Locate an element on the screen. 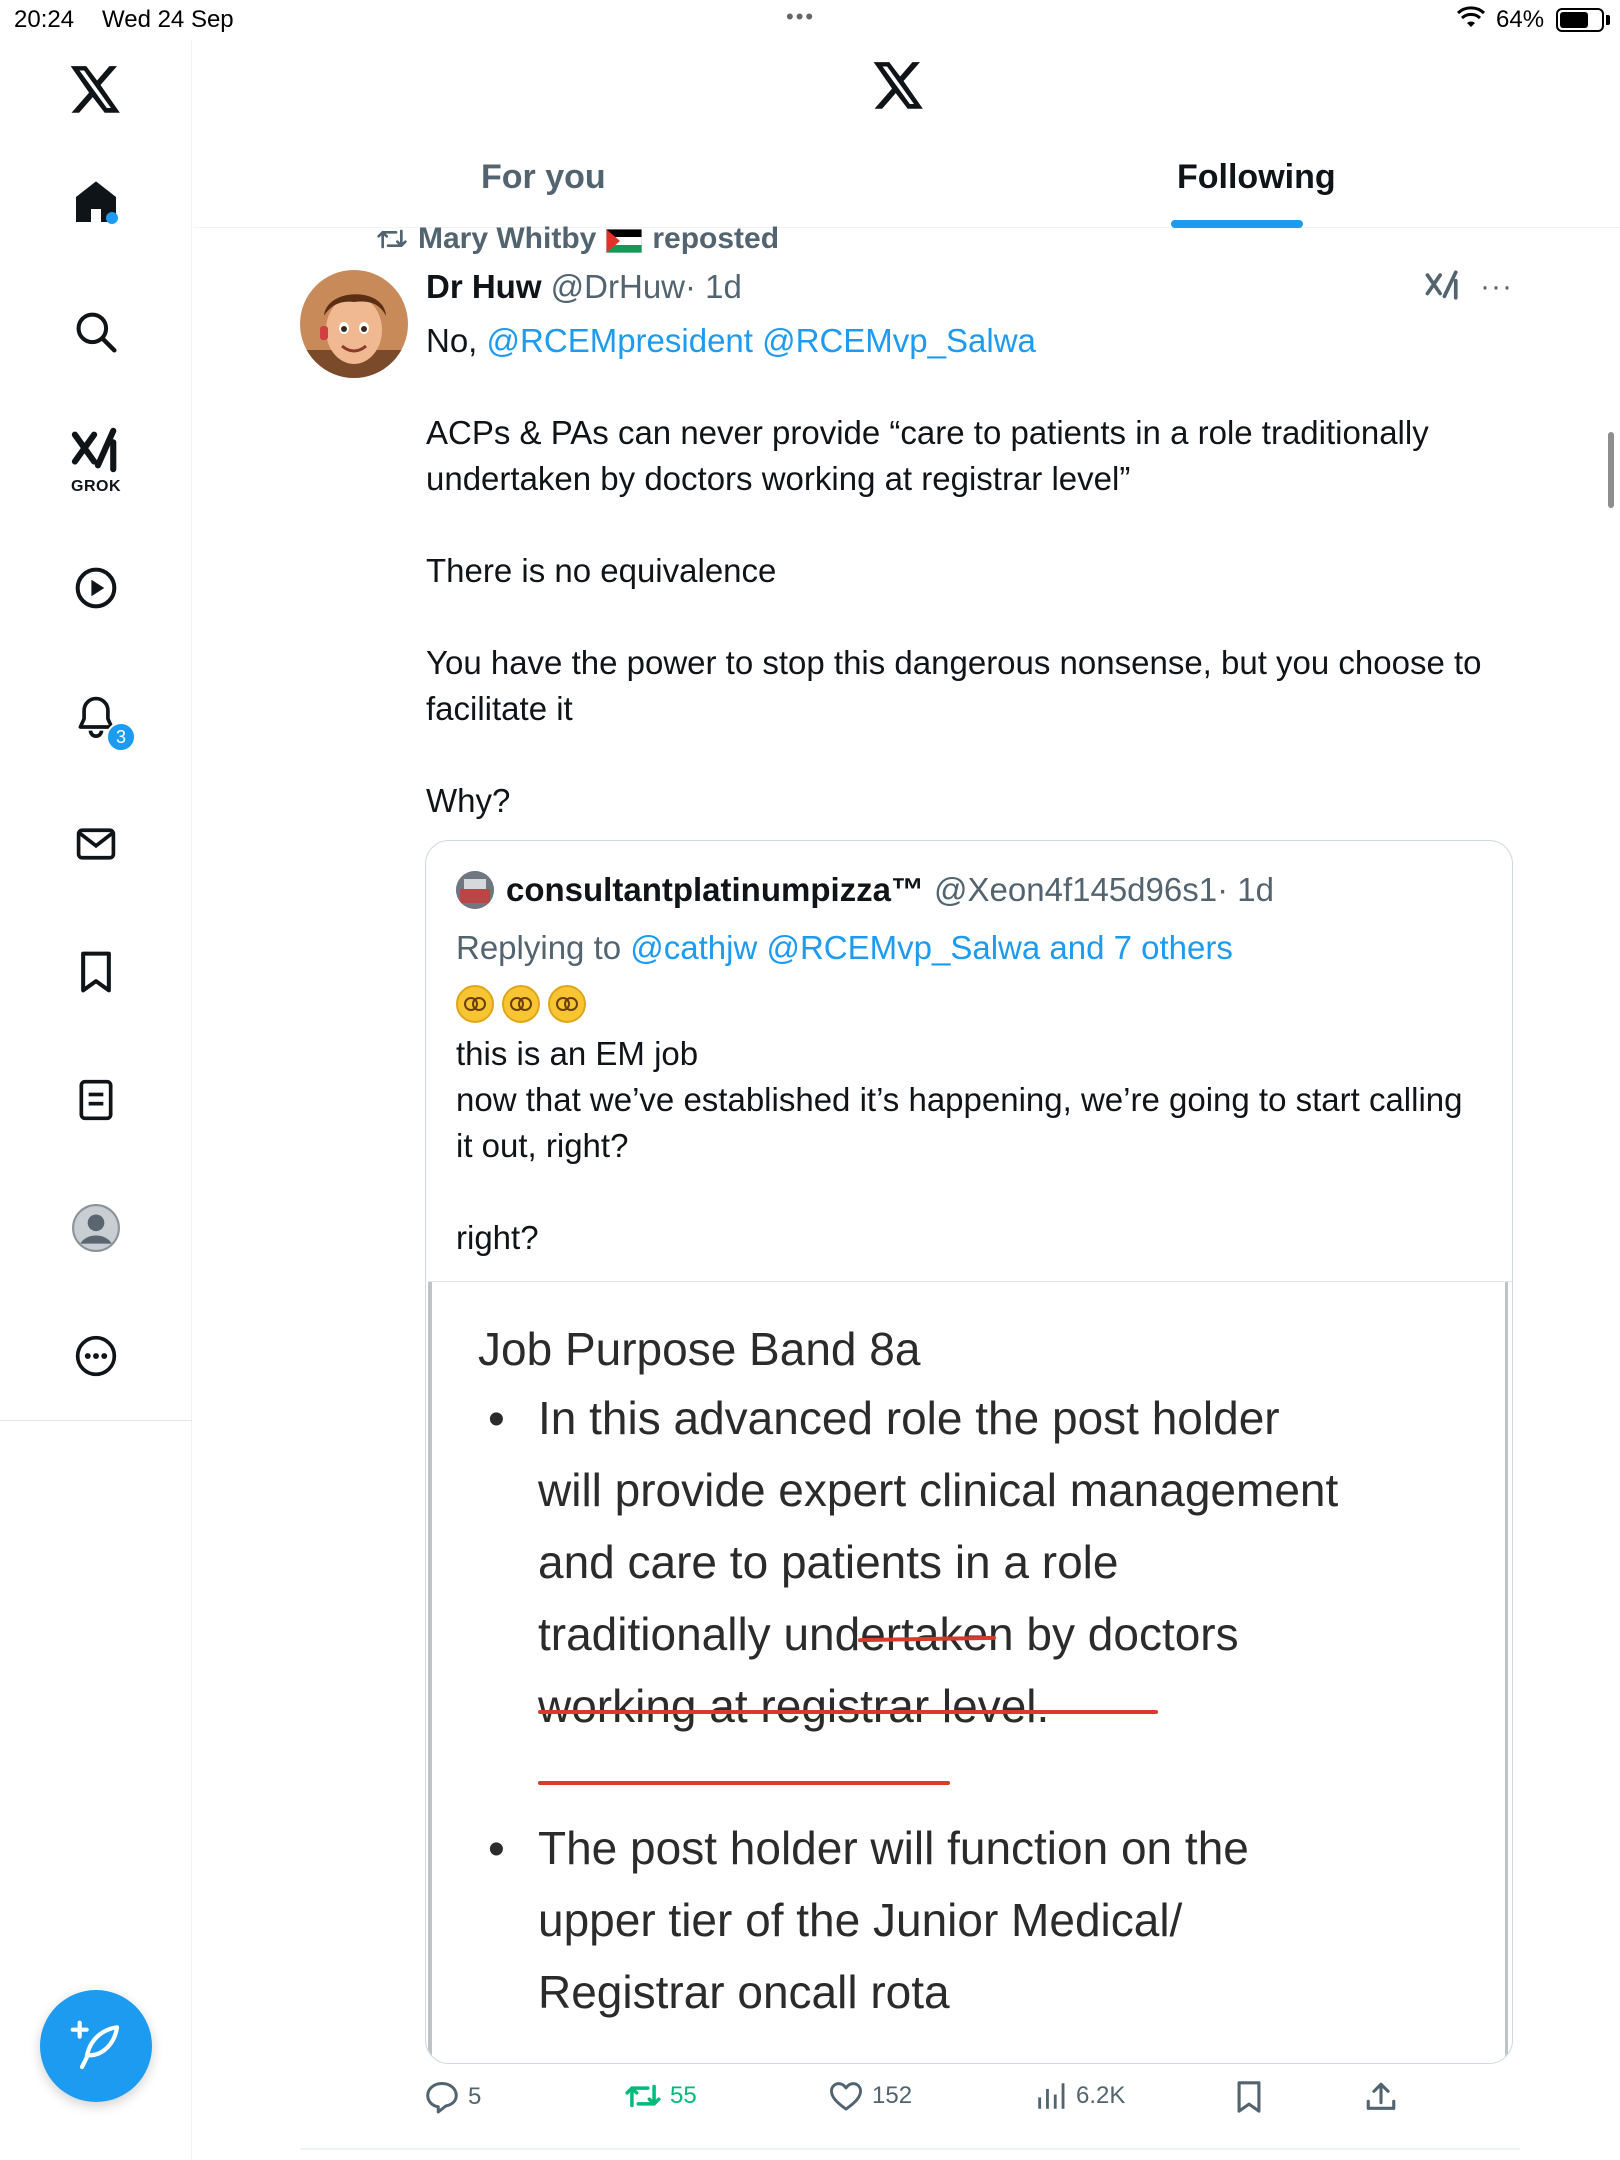  image-title: Job Purpose Band 8a is located at coordinates (699, 1349).